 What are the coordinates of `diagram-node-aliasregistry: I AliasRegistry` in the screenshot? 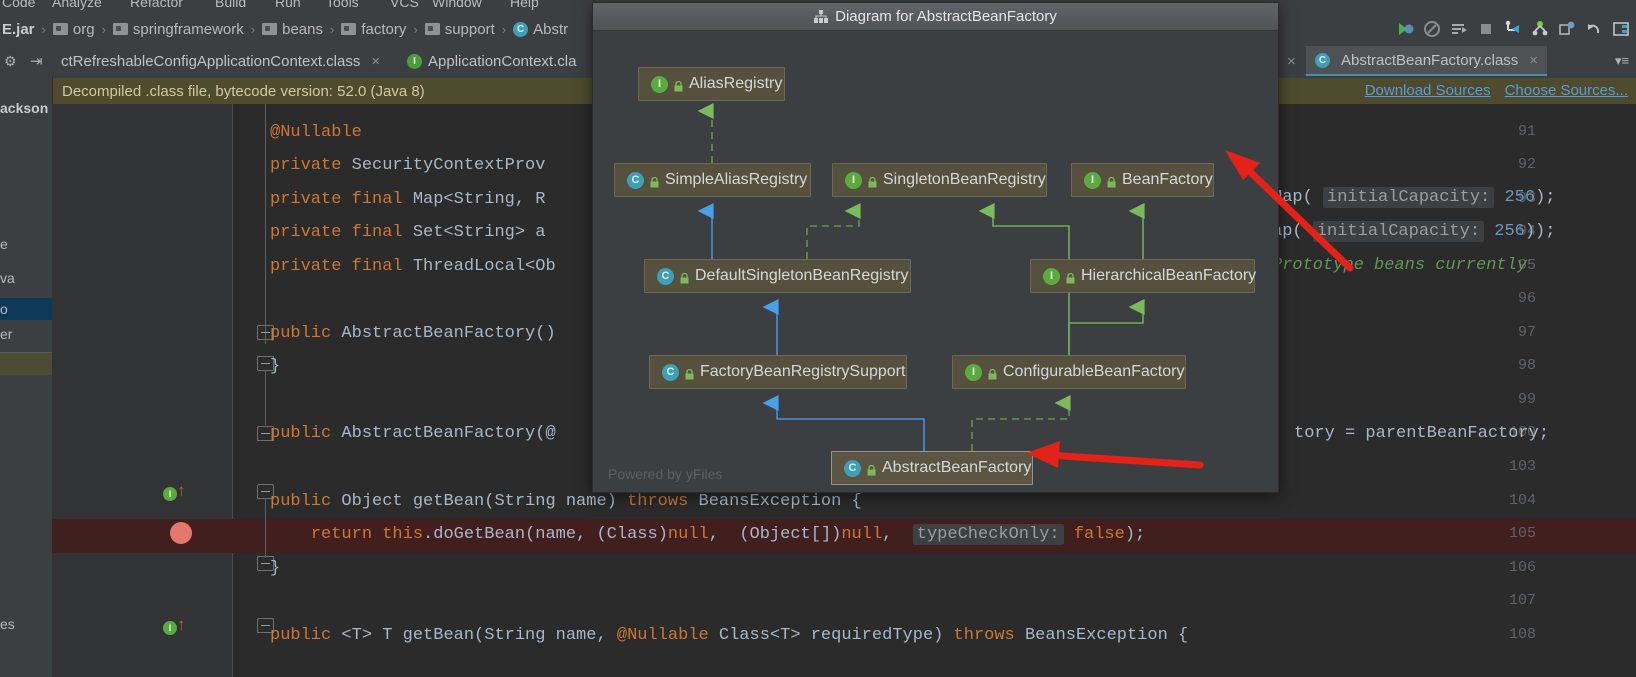 It's located at (711, 84).